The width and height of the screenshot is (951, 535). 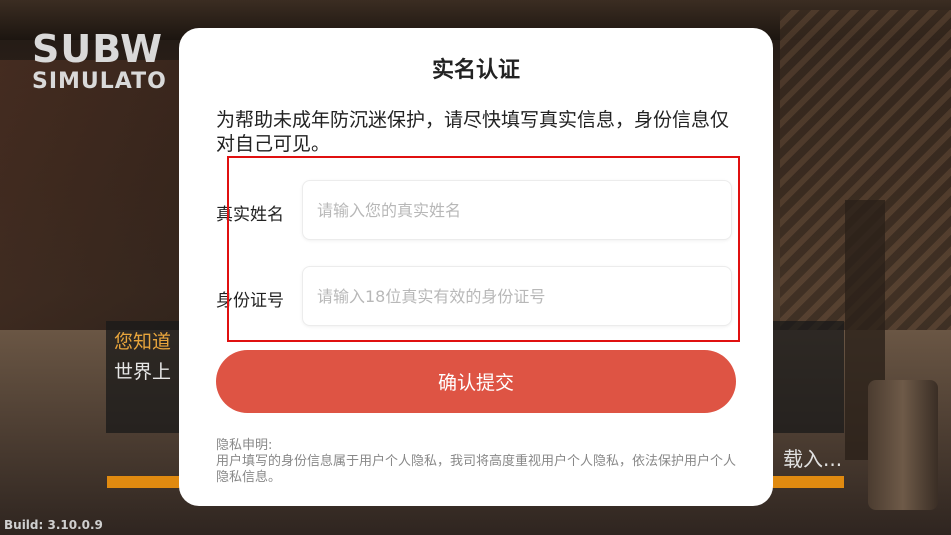 What do you see at coordinates (903, 445) in the screenshot?
I see `barrel` at bounding box center [903, 445].